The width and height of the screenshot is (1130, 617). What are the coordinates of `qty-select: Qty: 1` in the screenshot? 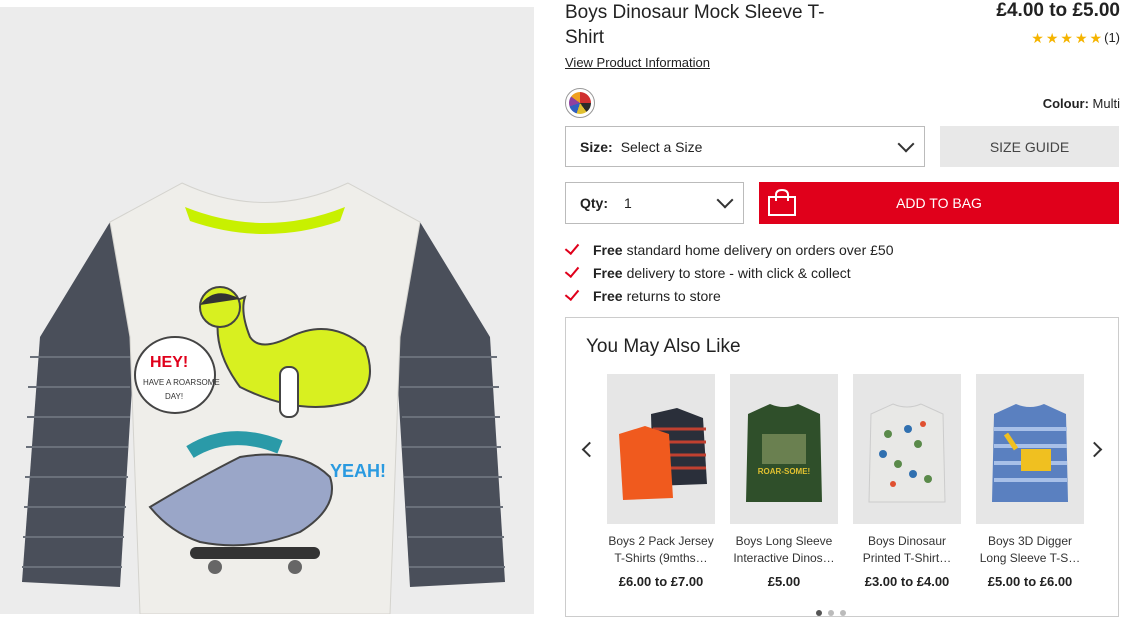 It's located at (654, 203).